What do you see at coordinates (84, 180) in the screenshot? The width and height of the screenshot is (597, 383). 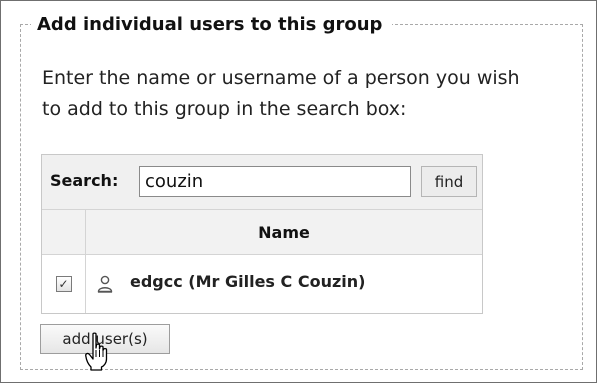 I see `search-label: Search:` at bounding box center [84, 180].